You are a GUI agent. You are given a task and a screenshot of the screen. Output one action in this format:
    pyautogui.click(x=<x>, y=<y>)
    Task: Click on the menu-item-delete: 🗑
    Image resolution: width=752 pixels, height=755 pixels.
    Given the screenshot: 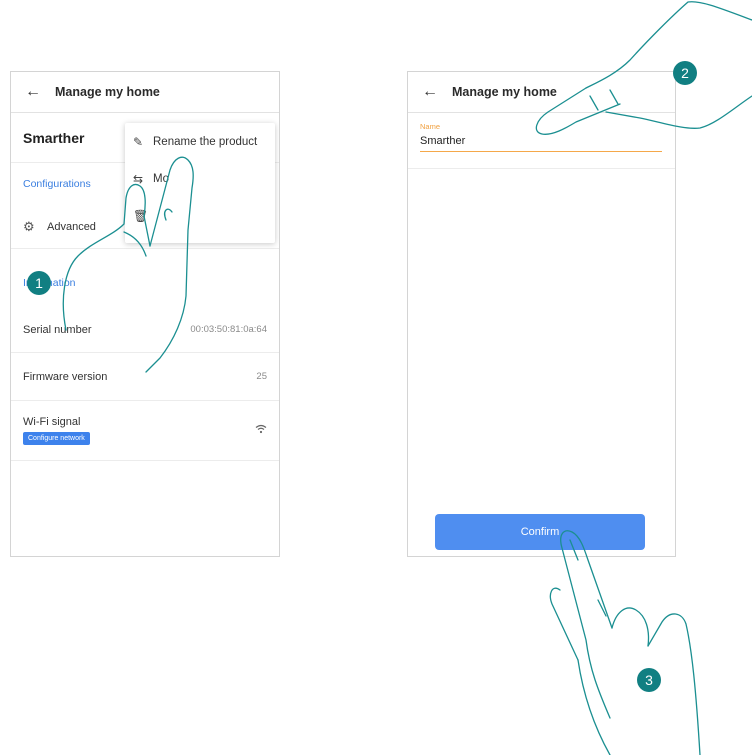 What is the action you would take?
    pyautogui.click(x=200, y=215)
    